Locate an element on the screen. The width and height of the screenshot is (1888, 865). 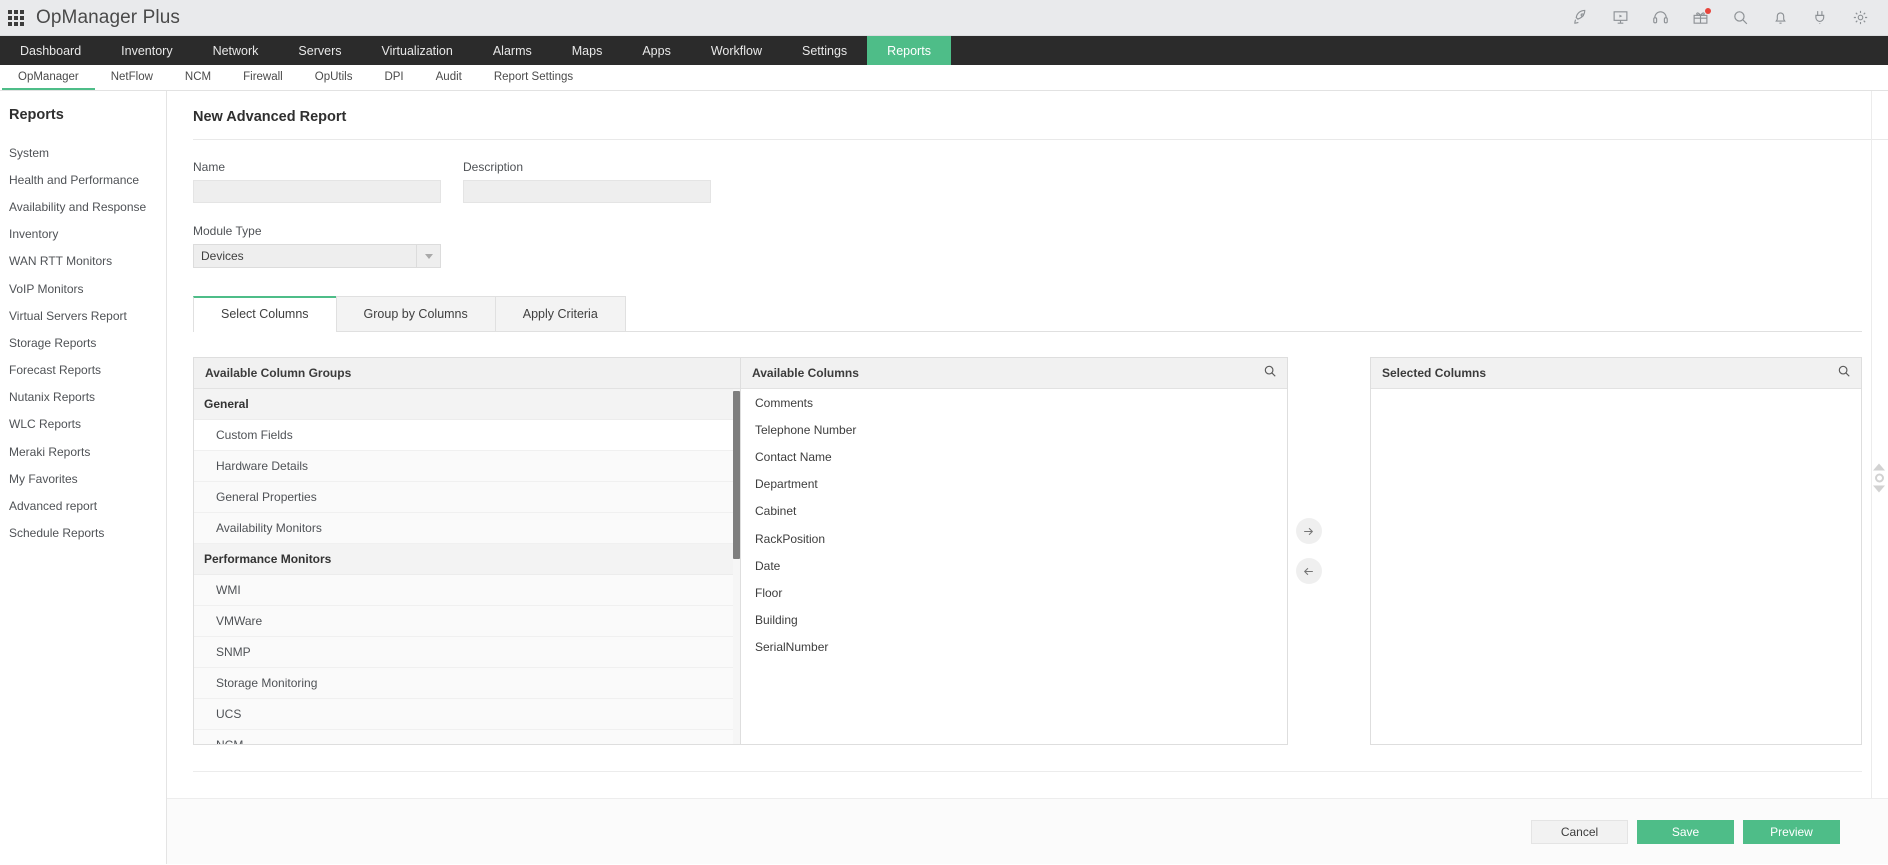
available-column-item: Comments is located at coordinates (1014, 402).